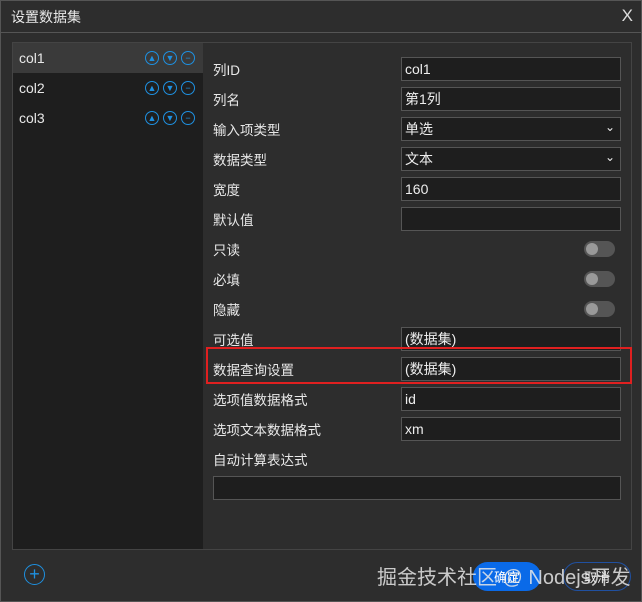 The image size is (642, 602). I want to click on column-label: col3, so click(32, 118).